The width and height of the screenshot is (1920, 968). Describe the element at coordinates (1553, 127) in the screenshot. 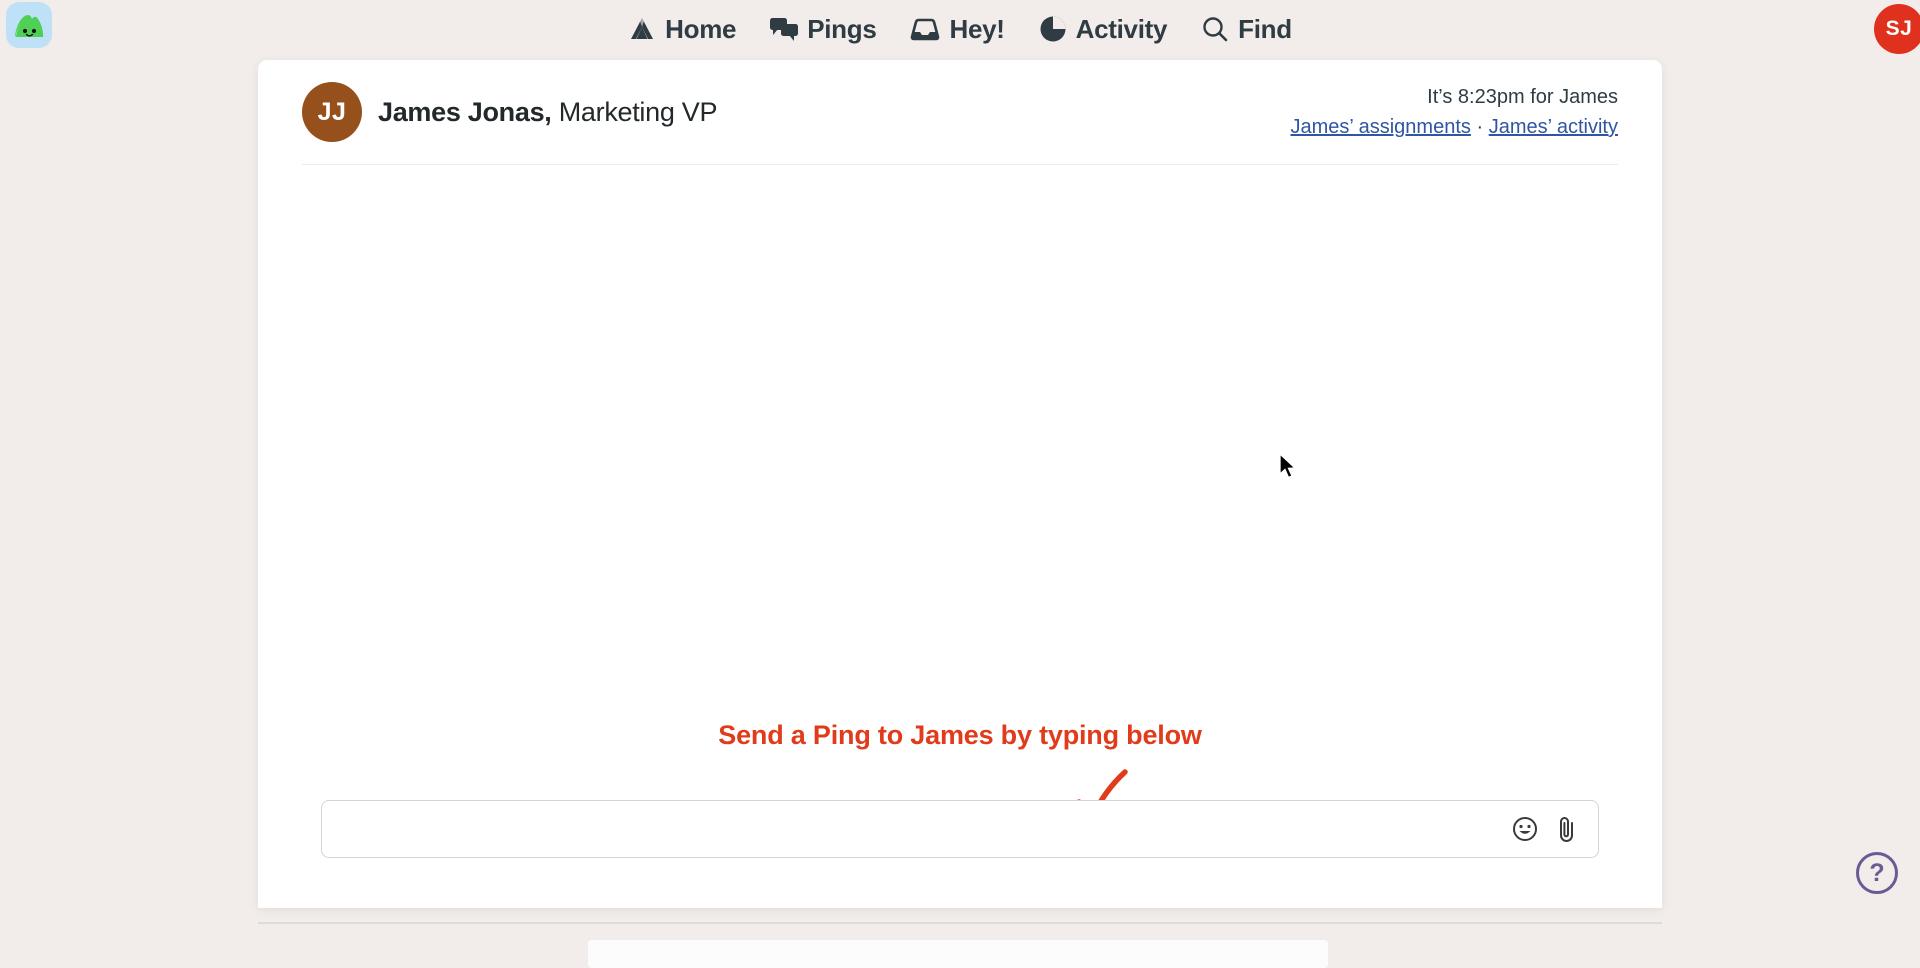

I see `link-activity: James’ activity` at that location.